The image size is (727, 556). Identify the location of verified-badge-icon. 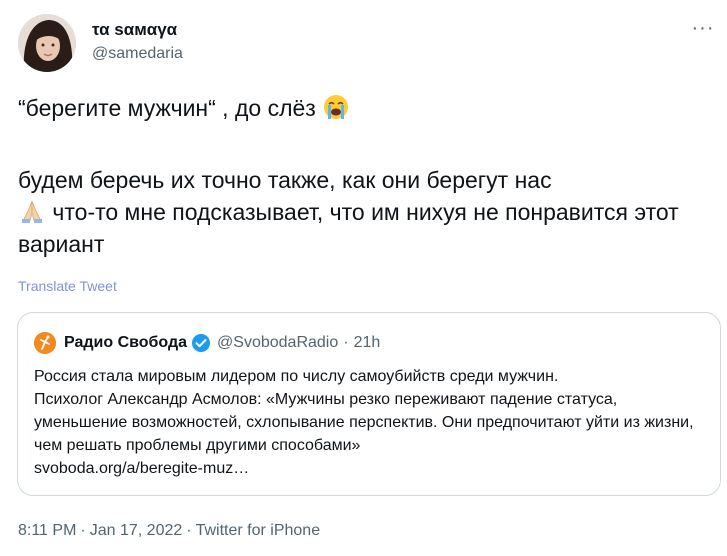
(201, 343).